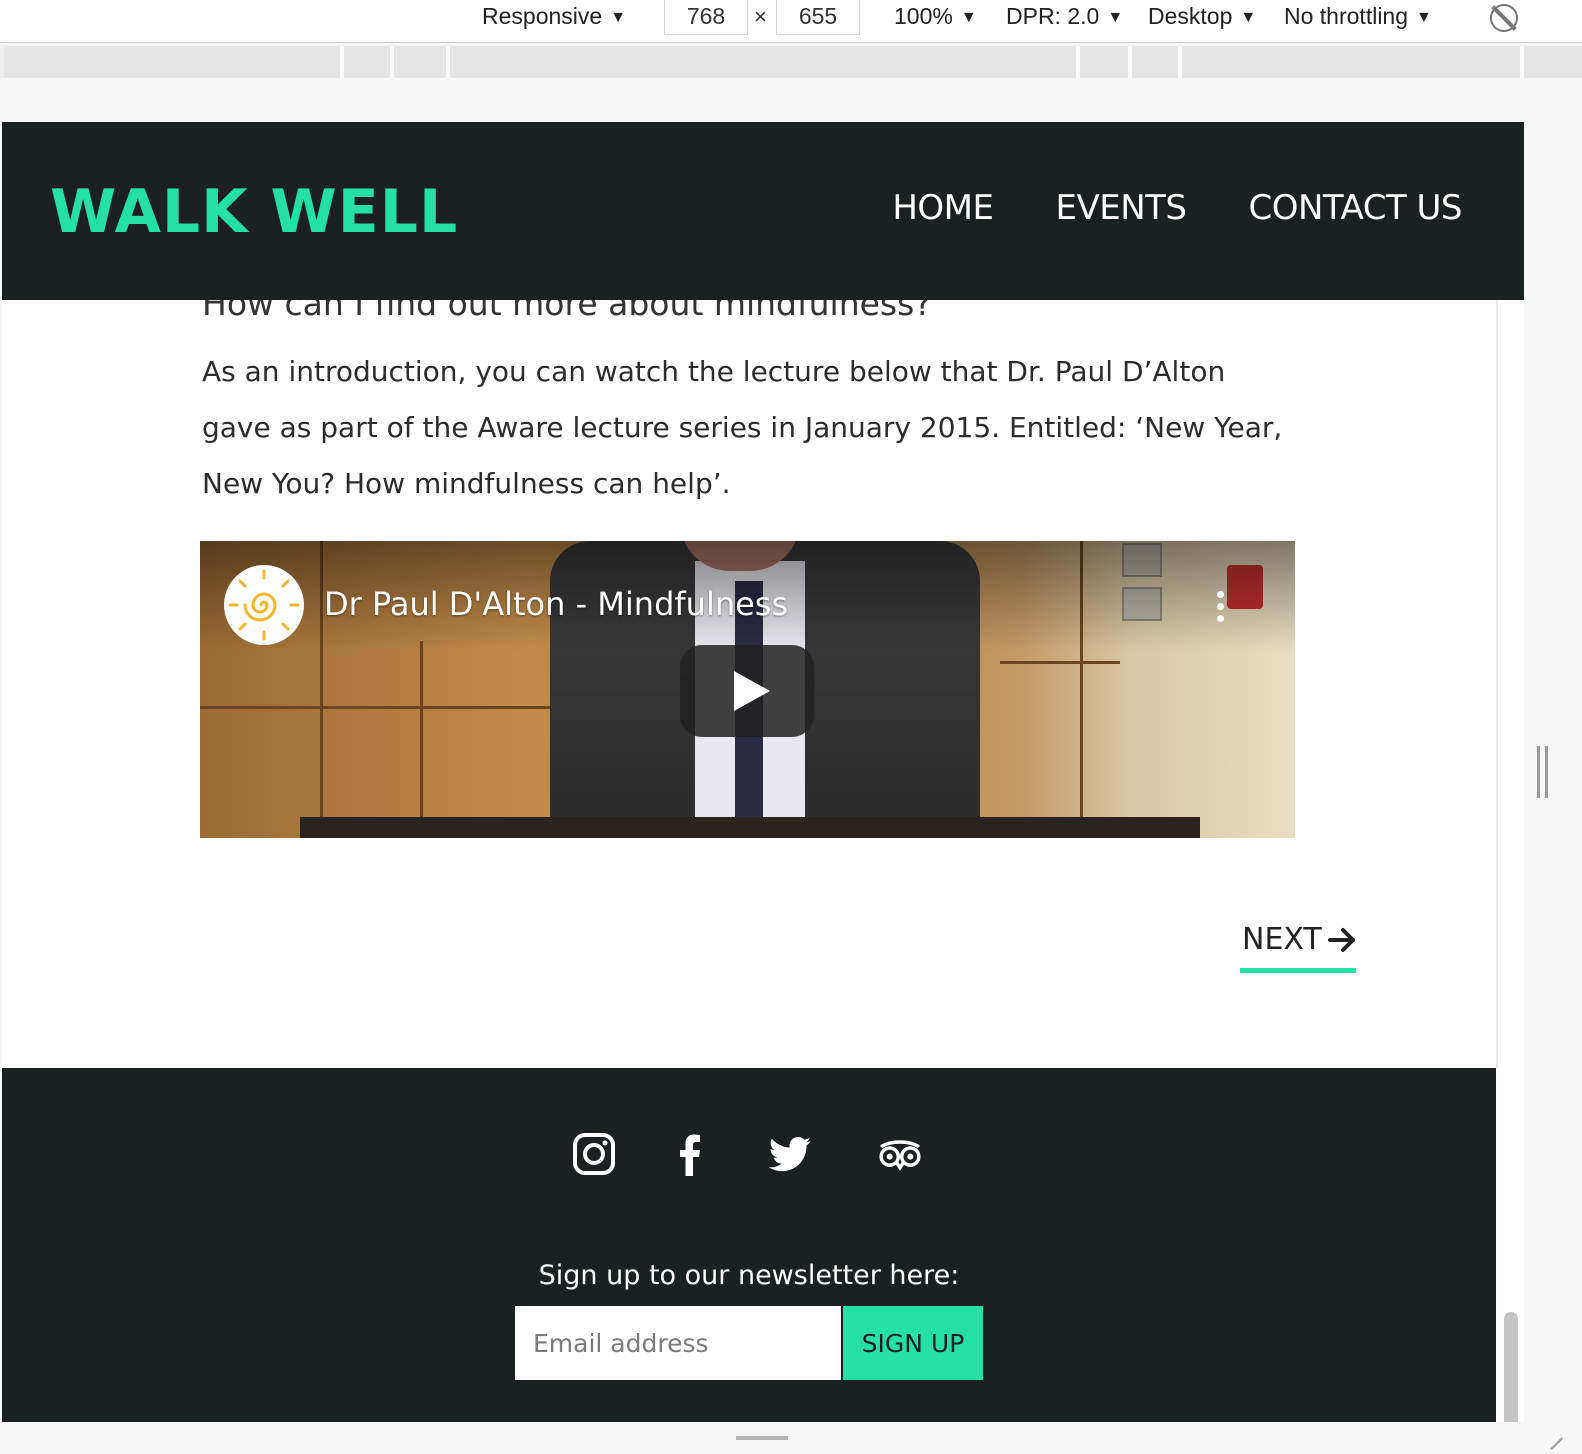 Image resolution: width=1582 pixels, height=1454 pixels. I want to click on nav-events: EVENTS, so click(1121, 208).